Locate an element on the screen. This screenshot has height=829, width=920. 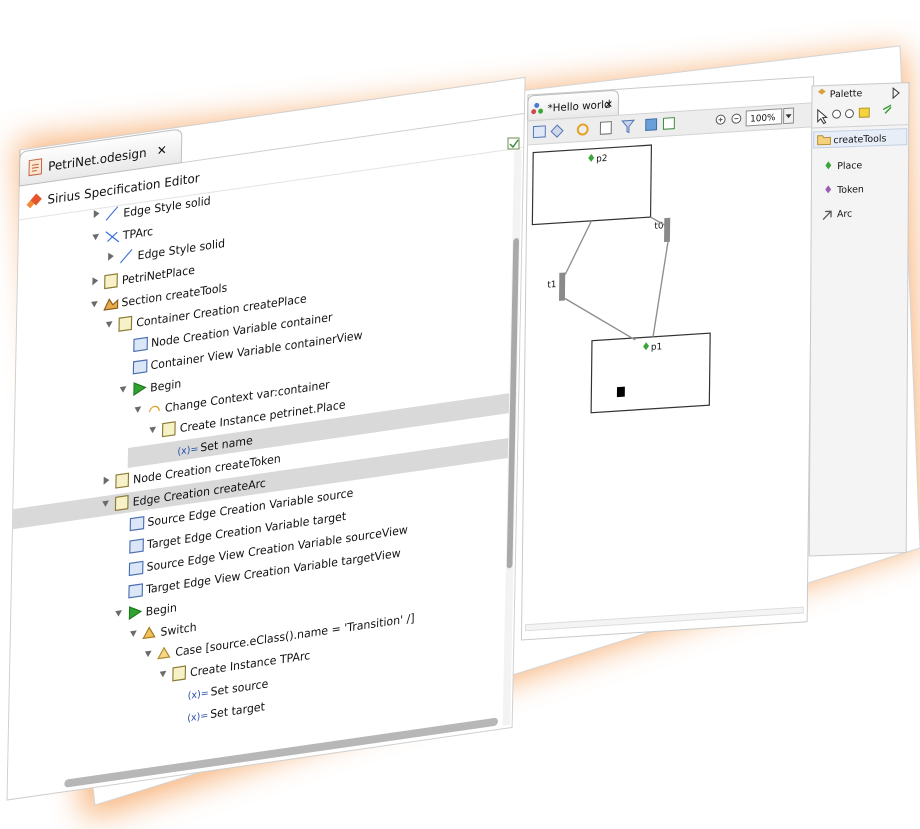
palette-group-label: createTools is located at coordinates (859, 139).